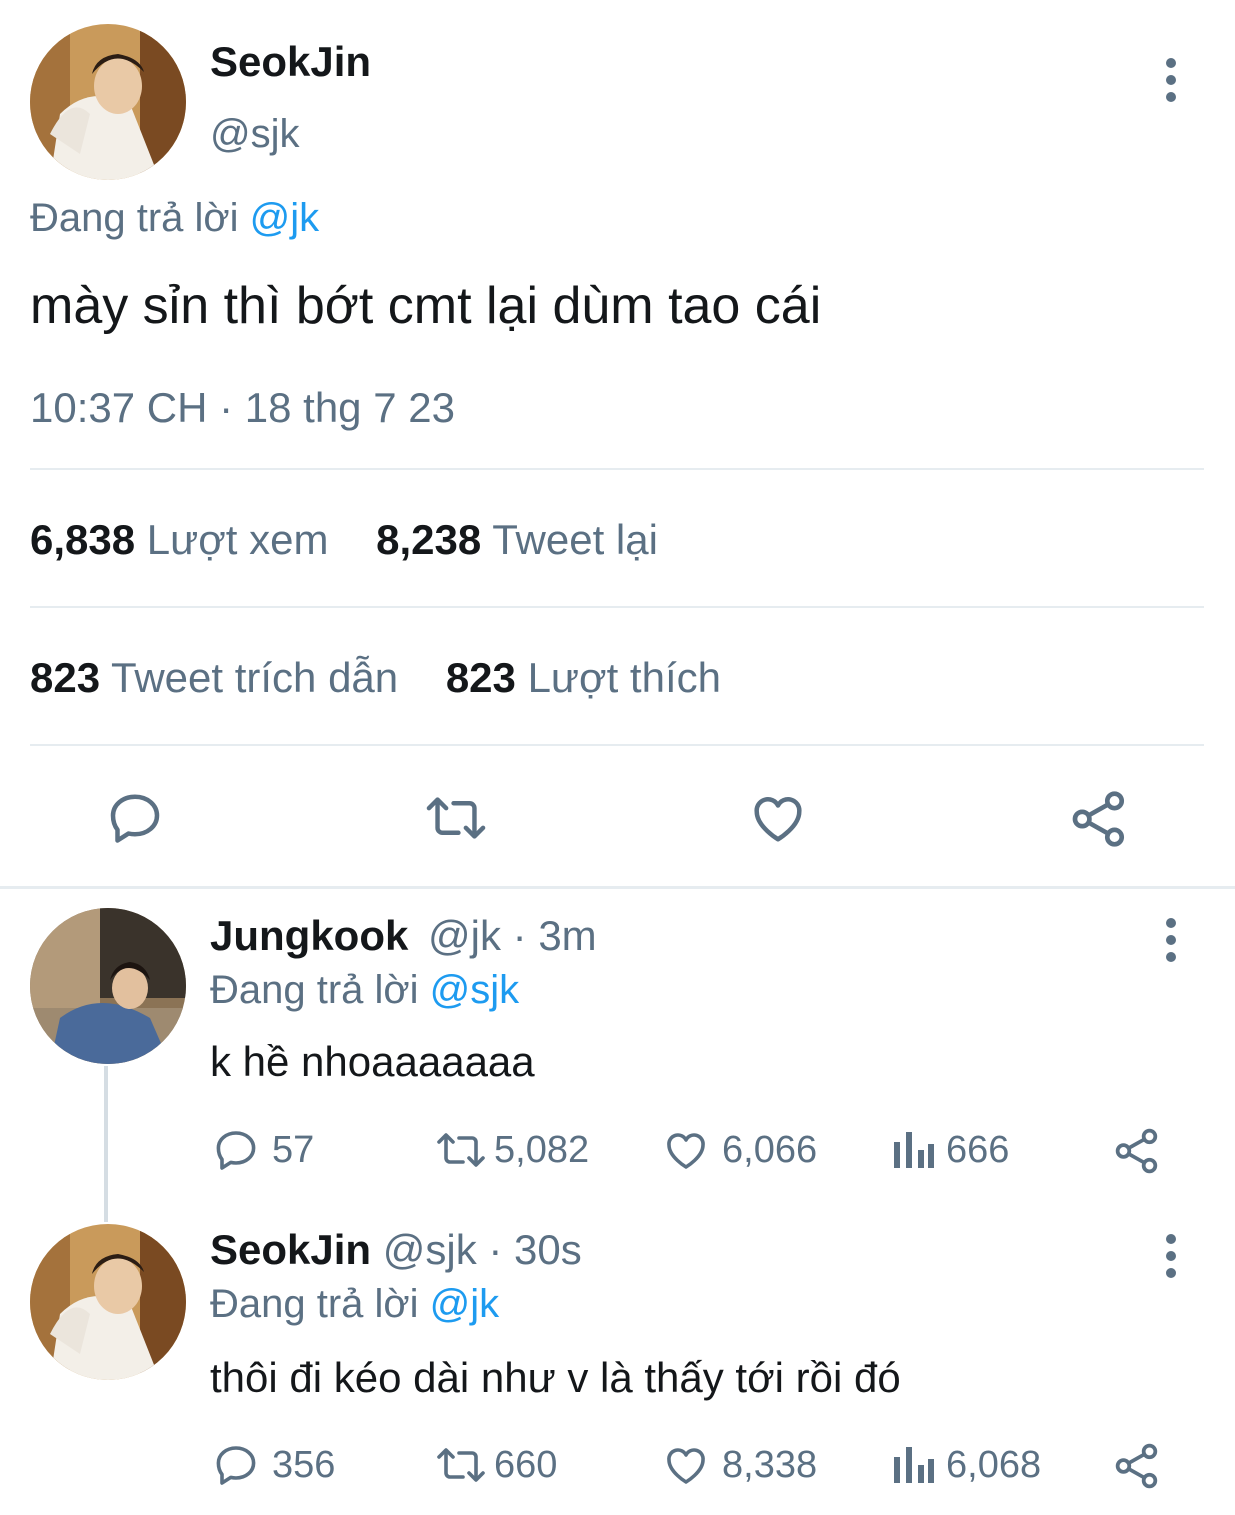  I want to click on views-count: 666, so click(978, 1149).